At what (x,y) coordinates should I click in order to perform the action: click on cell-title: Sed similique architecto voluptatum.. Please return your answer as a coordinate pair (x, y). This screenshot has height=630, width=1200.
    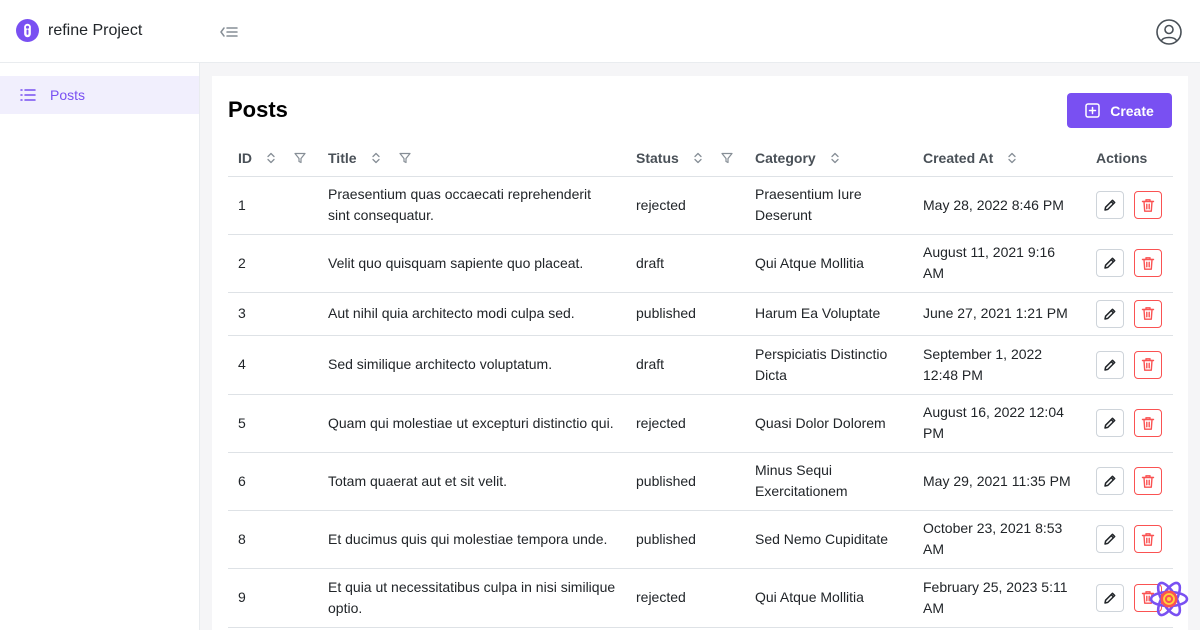
    Looking at the image, I should click on (472, 365).